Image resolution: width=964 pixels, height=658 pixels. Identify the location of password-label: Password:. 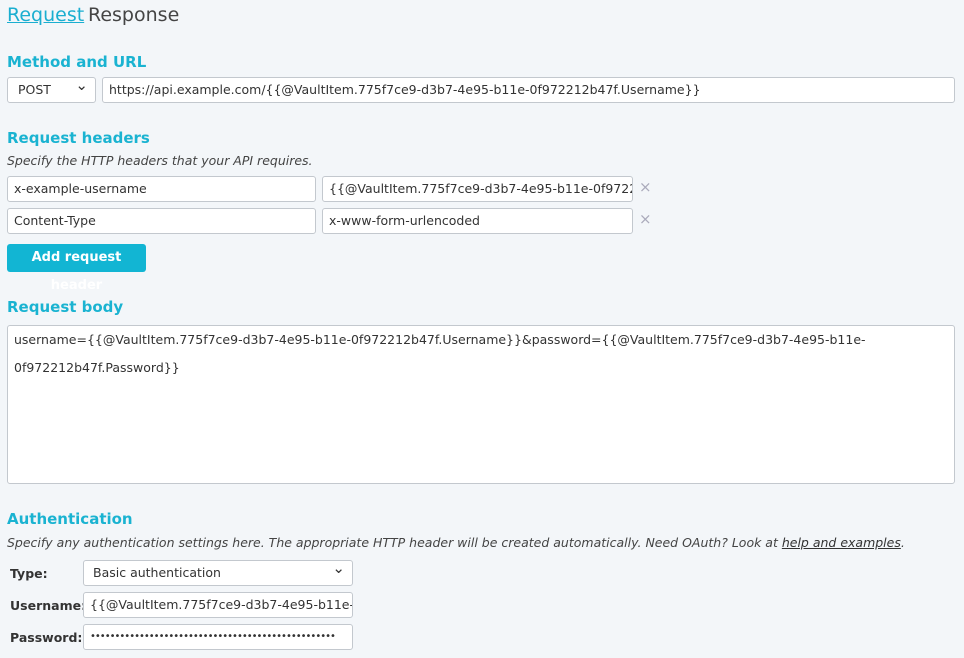
(46, 637).